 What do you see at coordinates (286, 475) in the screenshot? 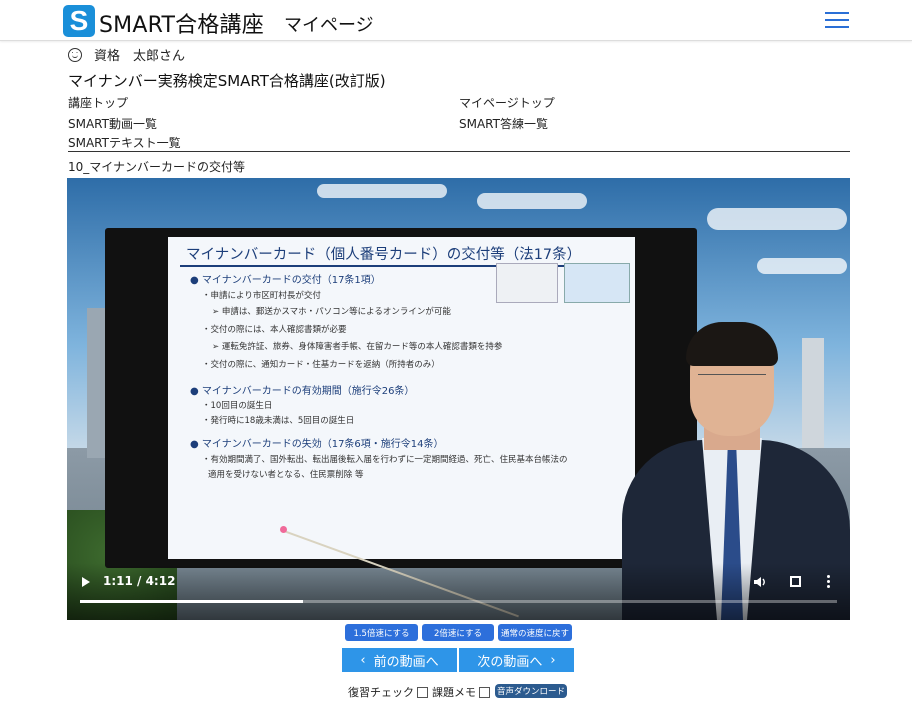
I see `slide-line: 適用を受けない者となる、住民票削除 等` at bounding box center [286, 475].